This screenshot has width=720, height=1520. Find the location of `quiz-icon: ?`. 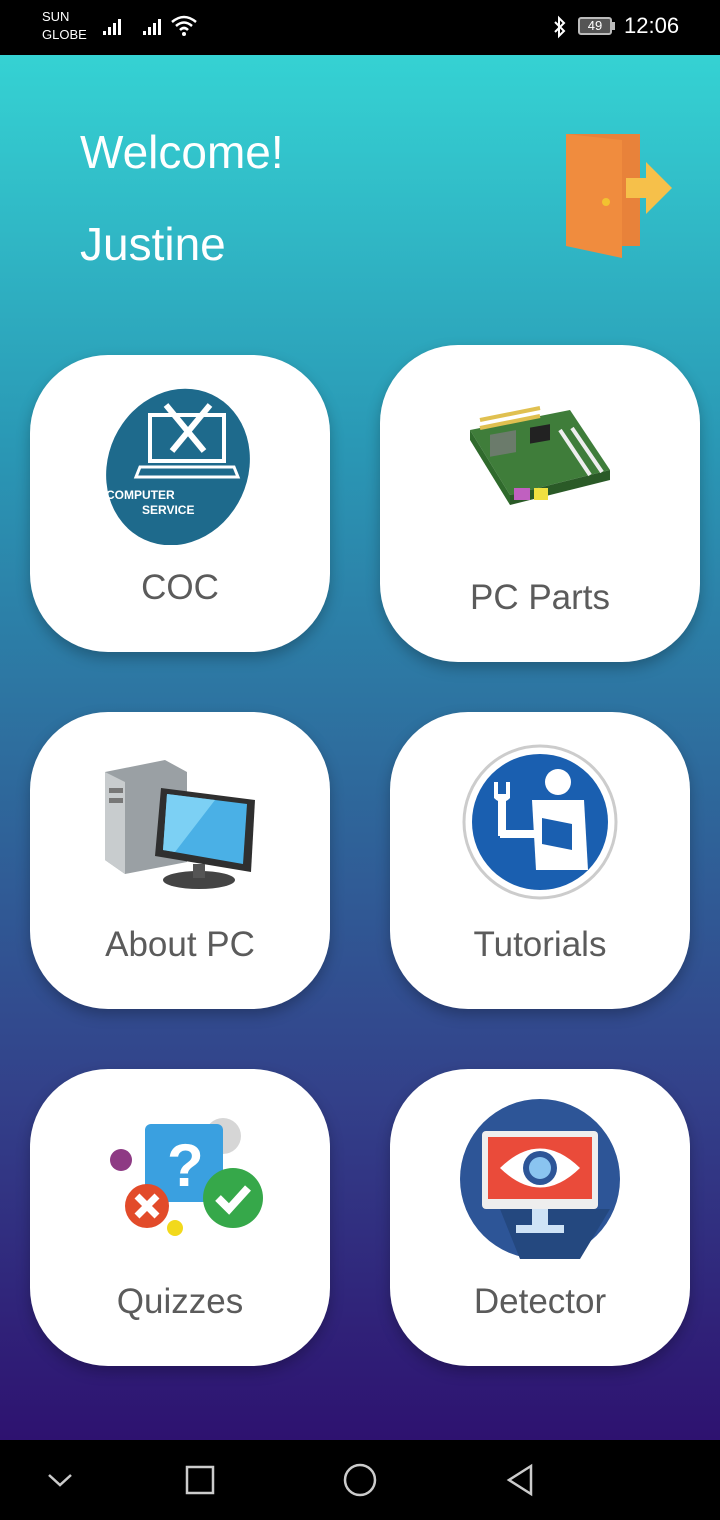

quiz-icon: ? is located at coordinates (186, 1177).